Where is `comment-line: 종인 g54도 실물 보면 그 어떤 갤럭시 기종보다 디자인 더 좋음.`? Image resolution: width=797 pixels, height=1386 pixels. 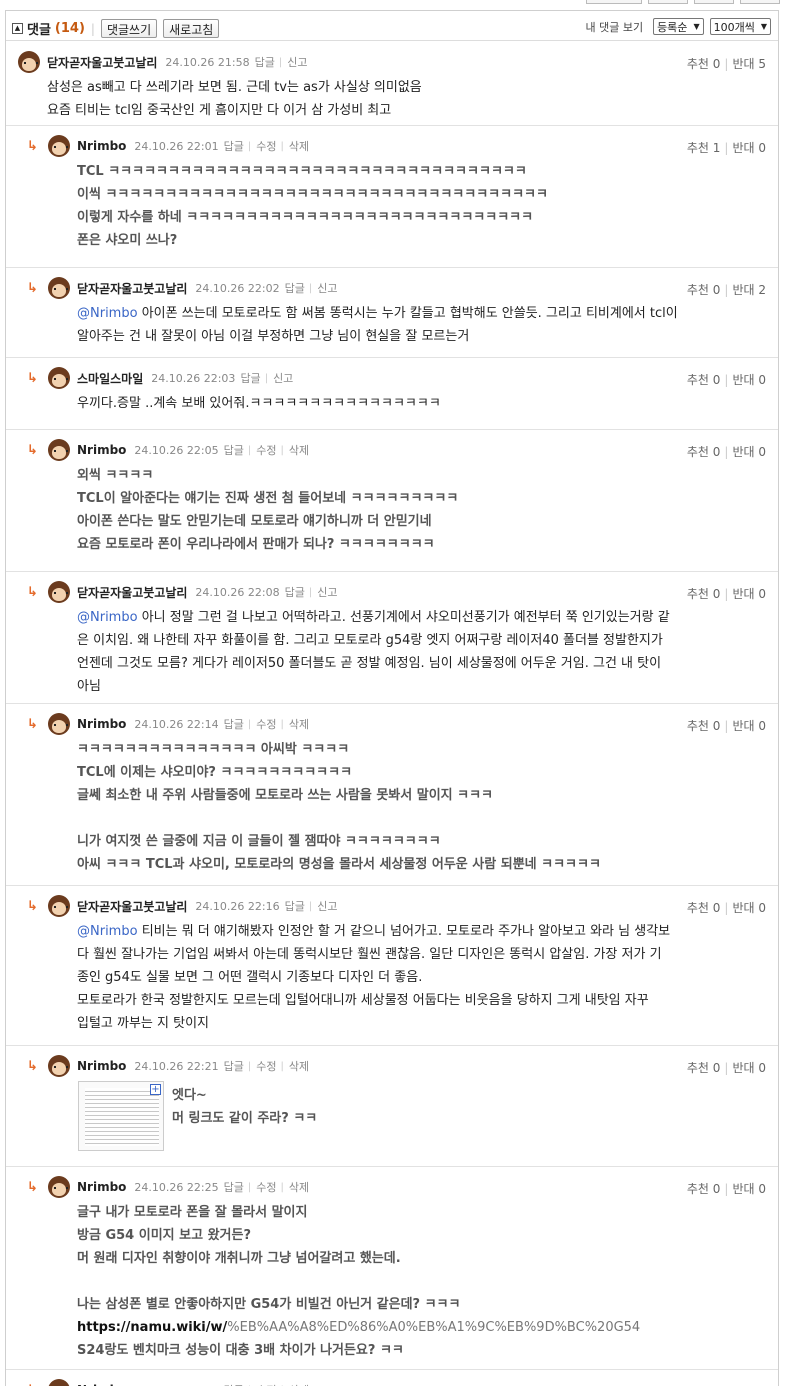 comment-line: 종인 g54도 실물 보면 그 어떤 갤럭시 기종보다 디자인 더 좋음. is located at coordinates (250, 977).